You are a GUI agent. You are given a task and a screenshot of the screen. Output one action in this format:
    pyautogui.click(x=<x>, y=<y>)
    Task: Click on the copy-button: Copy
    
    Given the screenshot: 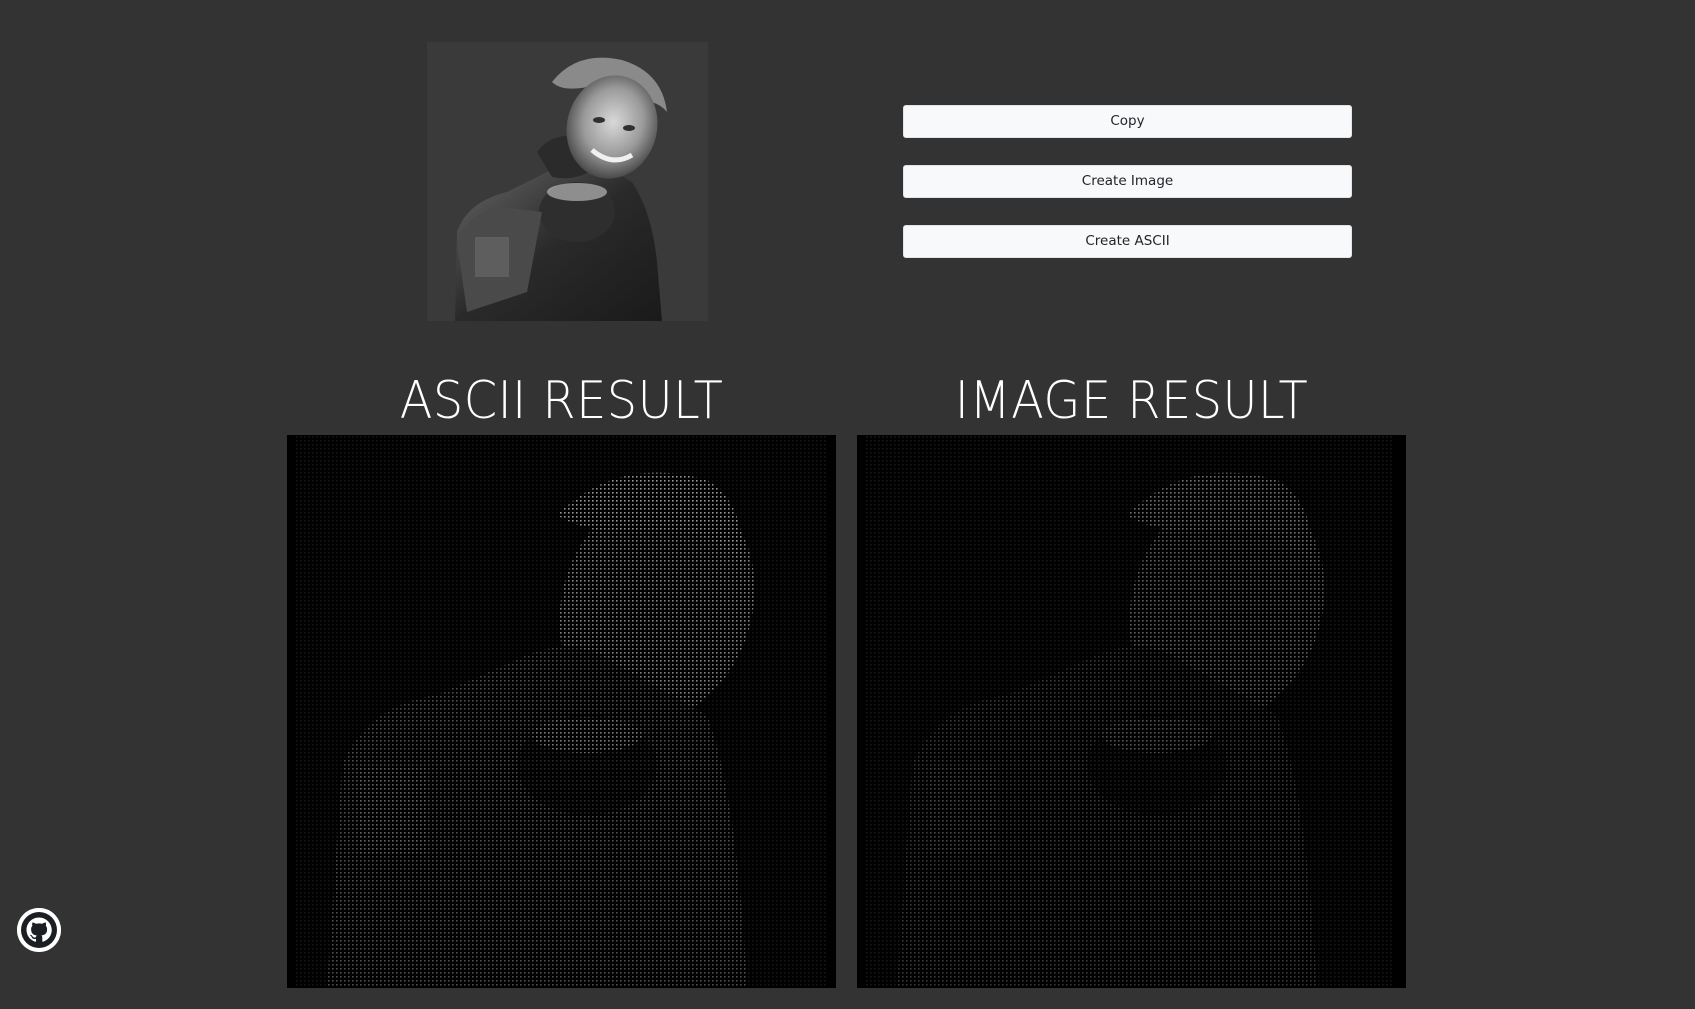 What is the action you would take?
    pyautogui.click(x=1127, y=121)
    